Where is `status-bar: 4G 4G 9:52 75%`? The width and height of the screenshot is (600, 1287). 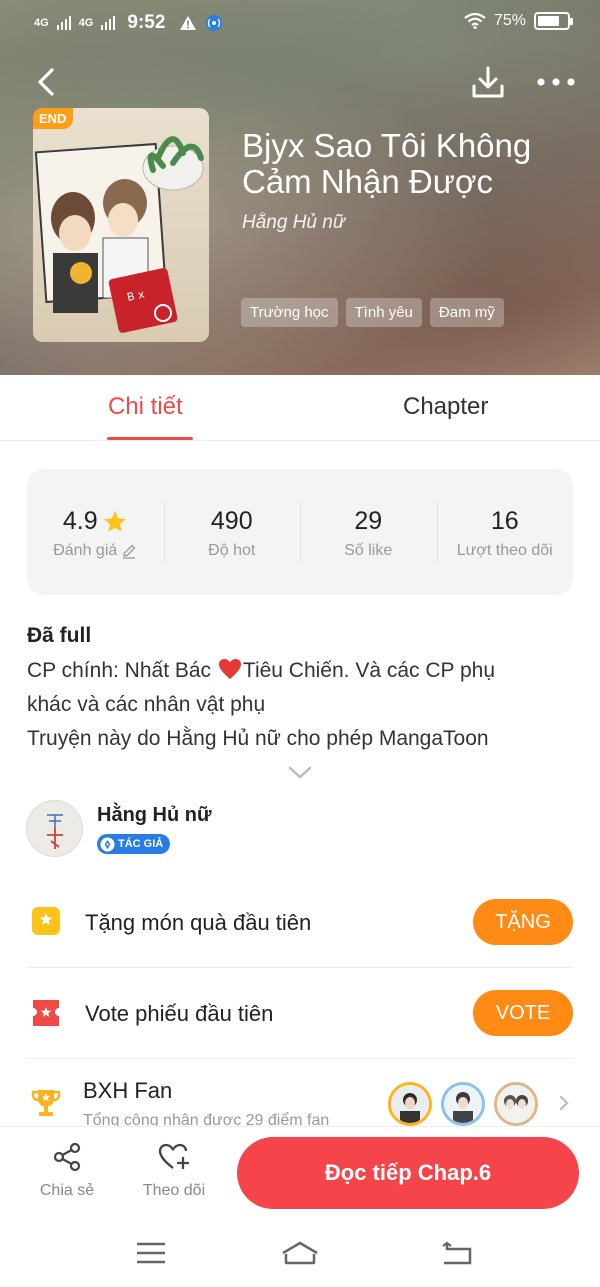 status-bar: 4G 4G 9:52 75% is located at coordinates (300, 23).